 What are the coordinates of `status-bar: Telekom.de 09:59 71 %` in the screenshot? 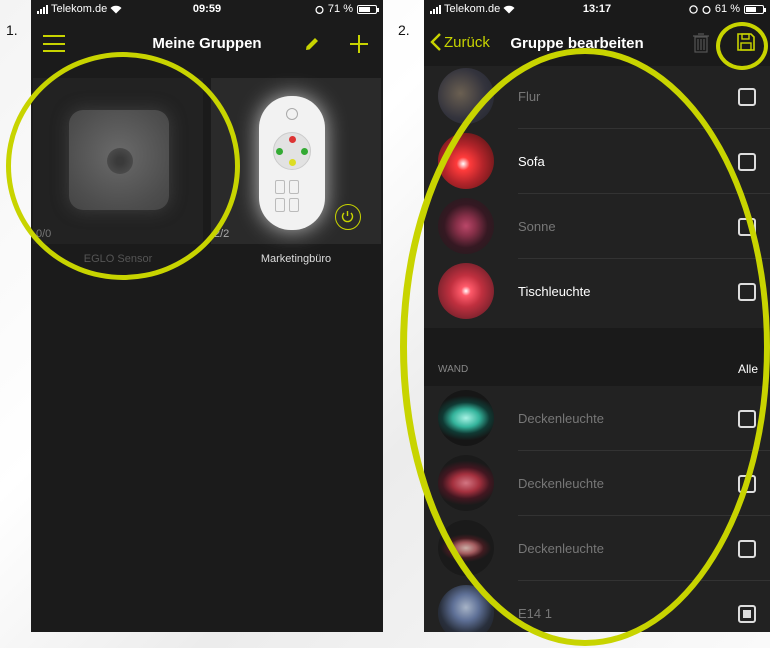 It's located at (207, 10).